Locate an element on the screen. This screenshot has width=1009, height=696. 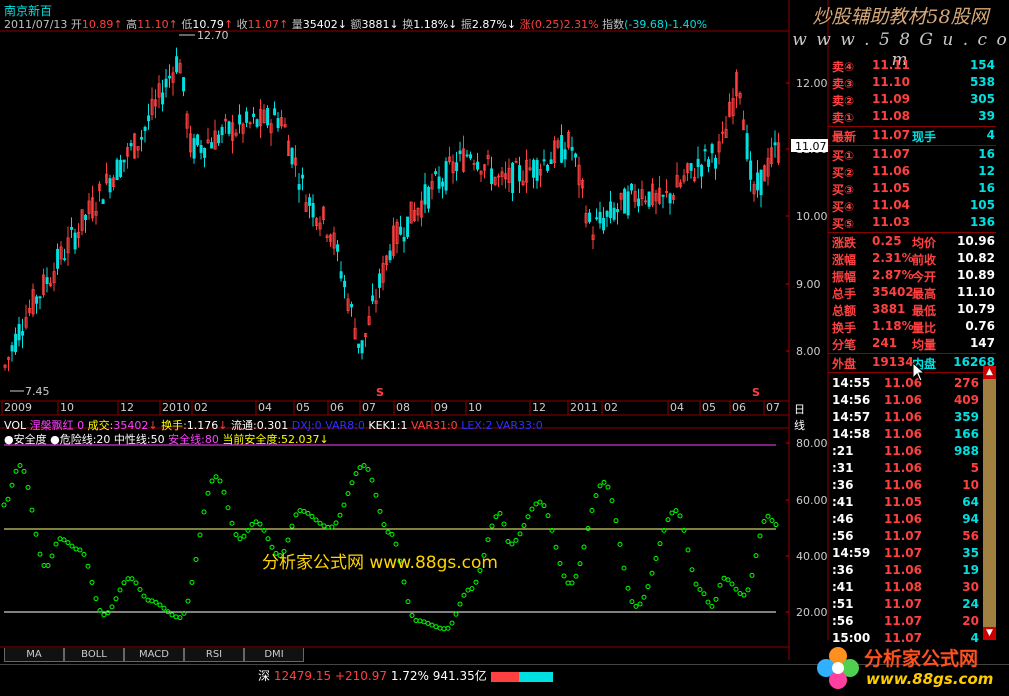
amp-label: 振 is located at coordinates (466, 24).